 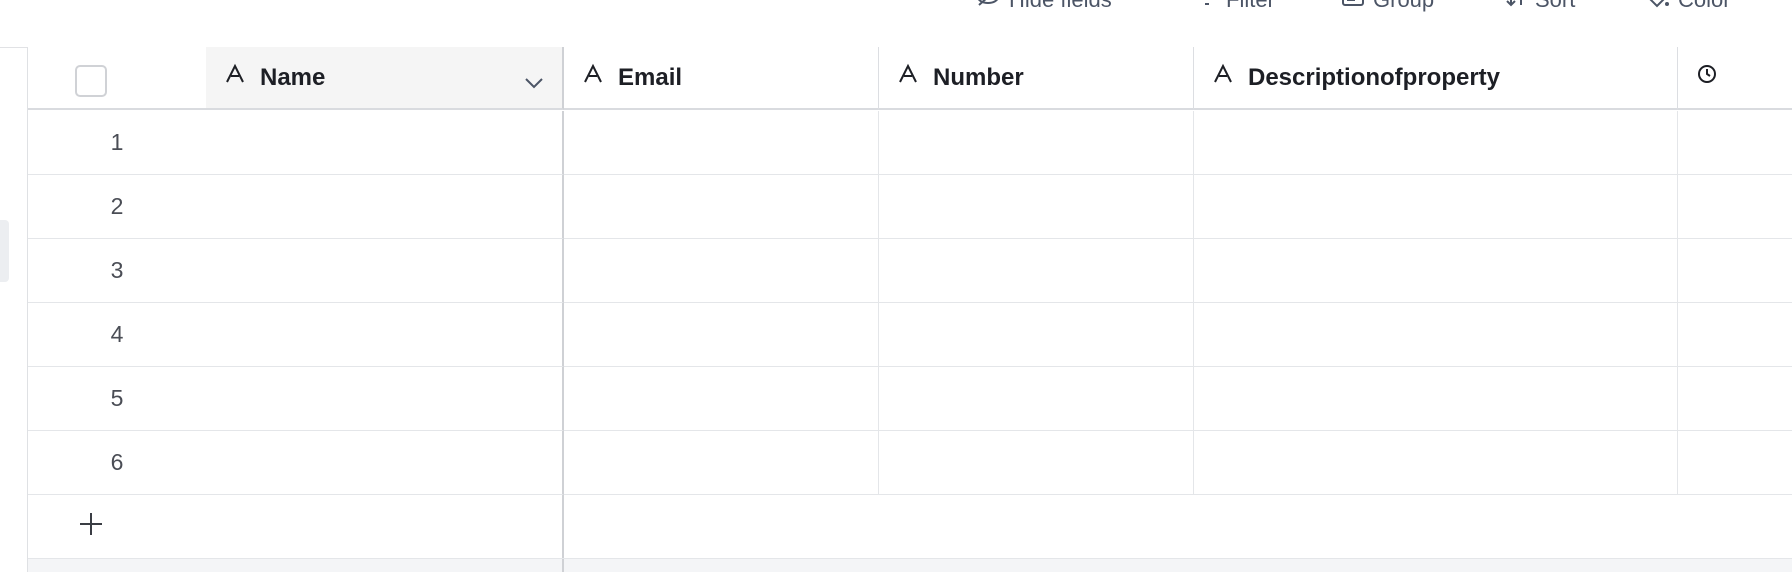 I want to click on add-row-bar, so click(x=910, y=527).